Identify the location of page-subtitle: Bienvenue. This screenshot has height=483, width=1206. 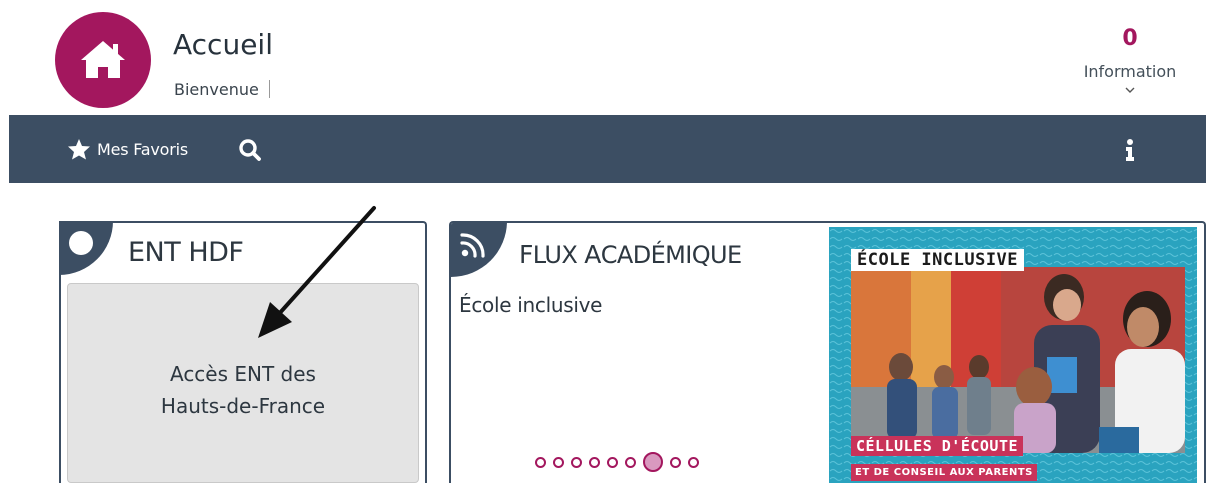
(216, 89).